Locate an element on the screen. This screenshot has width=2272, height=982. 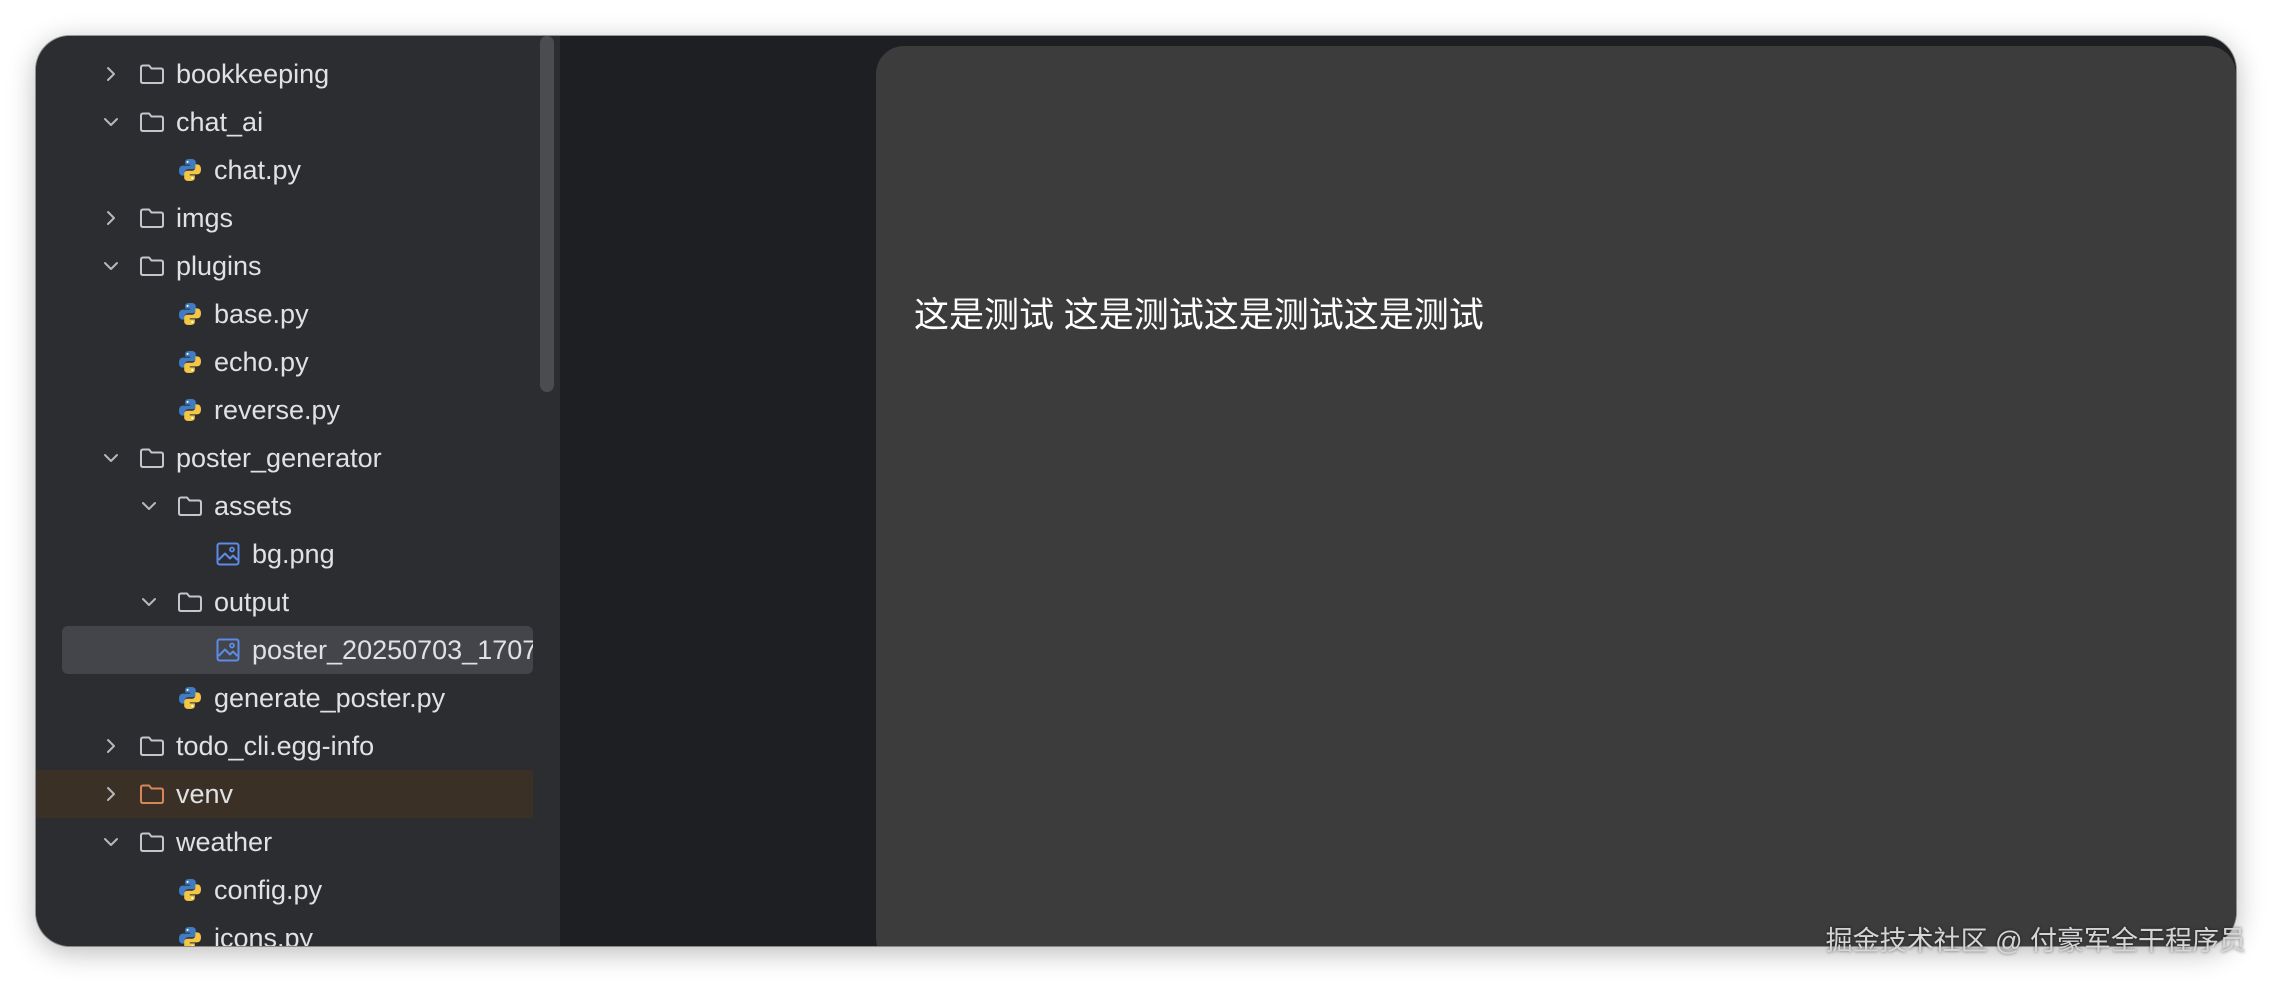
tree-folder-imgs: imgs is located at coordinates (284, 218).